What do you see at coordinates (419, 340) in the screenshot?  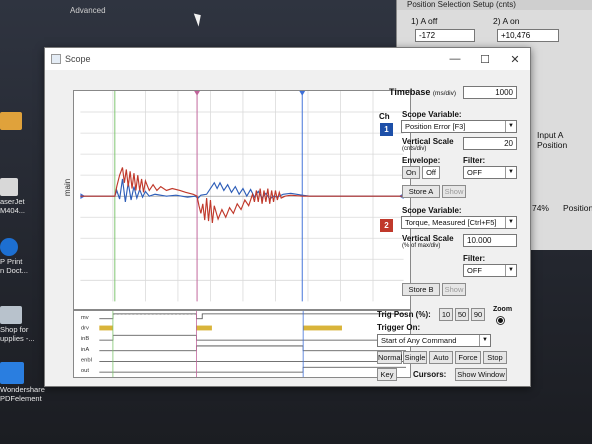 I see `trigger-on-value: Start of Any Command` at bounding box center [419, 340].